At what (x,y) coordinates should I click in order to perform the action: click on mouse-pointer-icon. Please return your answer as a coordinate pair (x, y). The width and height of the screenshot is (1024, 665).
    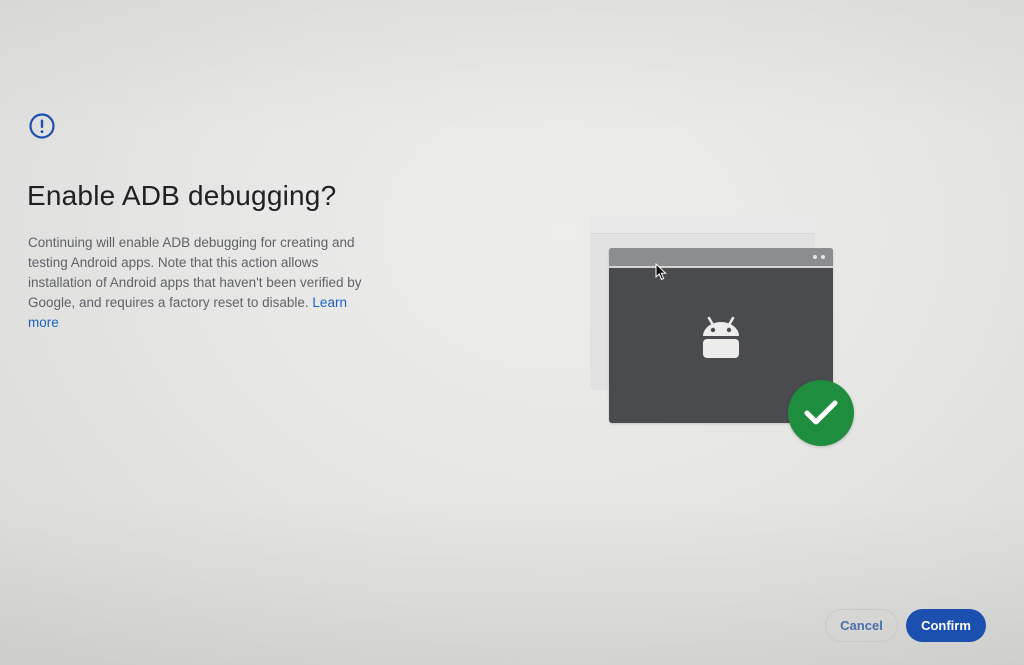
    Looking at the image, I should click on (661, 271).